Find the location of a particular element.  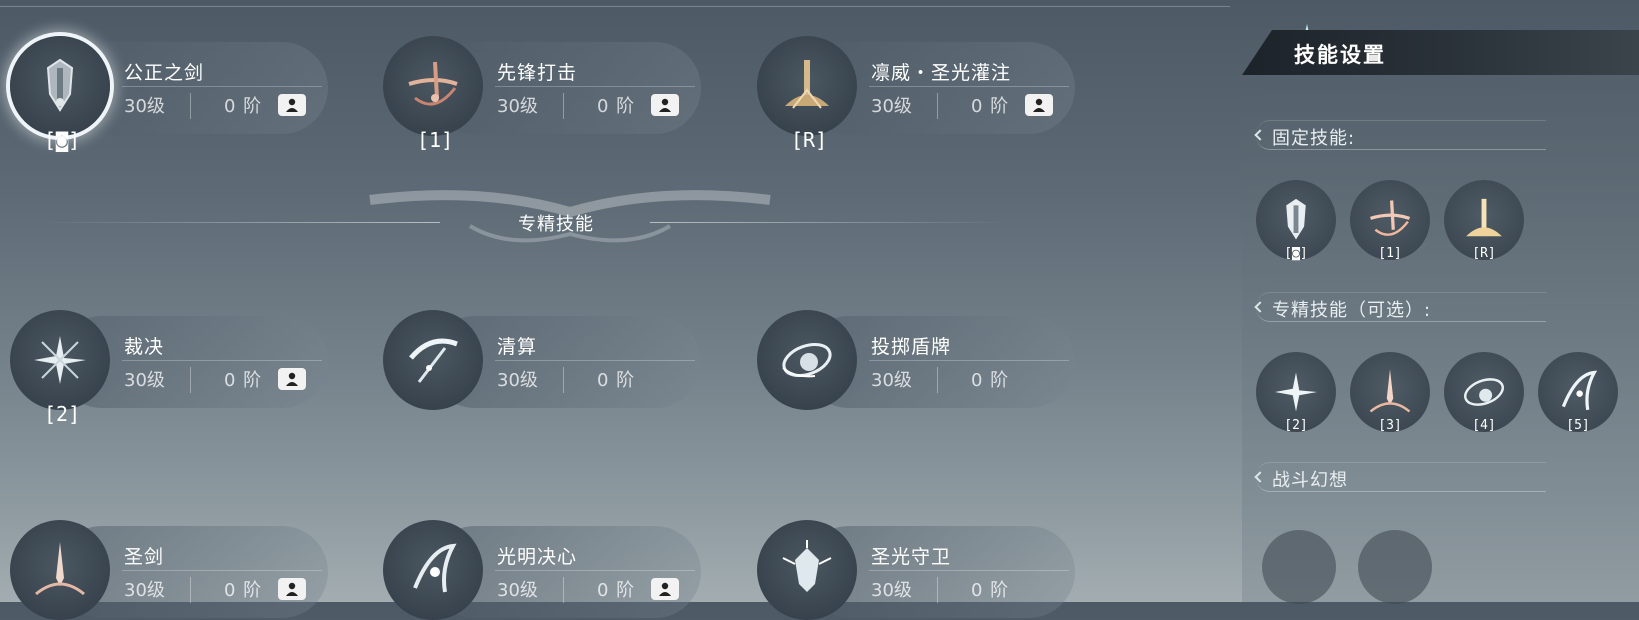

slot-keybind: [2] is located at coordinates (1296, 425).